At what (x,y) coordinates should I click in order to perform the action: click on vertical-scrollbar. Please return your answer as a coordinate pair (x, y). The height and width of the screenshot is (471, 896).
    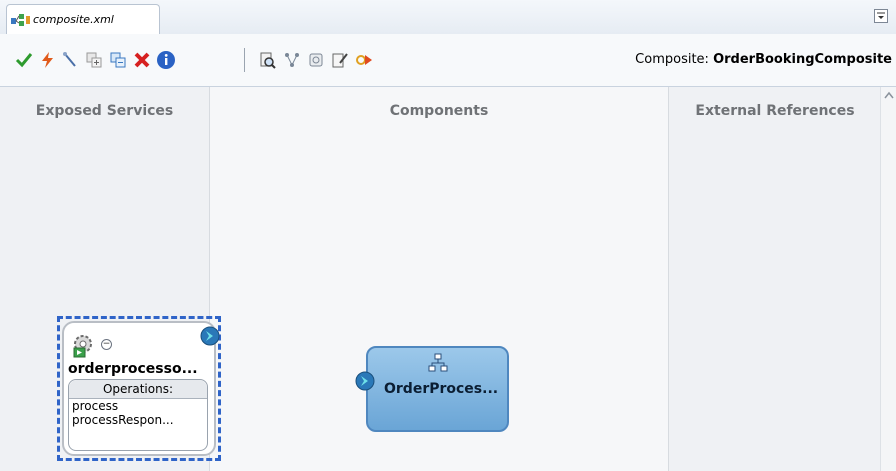
    Looking at the image, I should click on (888, 279).